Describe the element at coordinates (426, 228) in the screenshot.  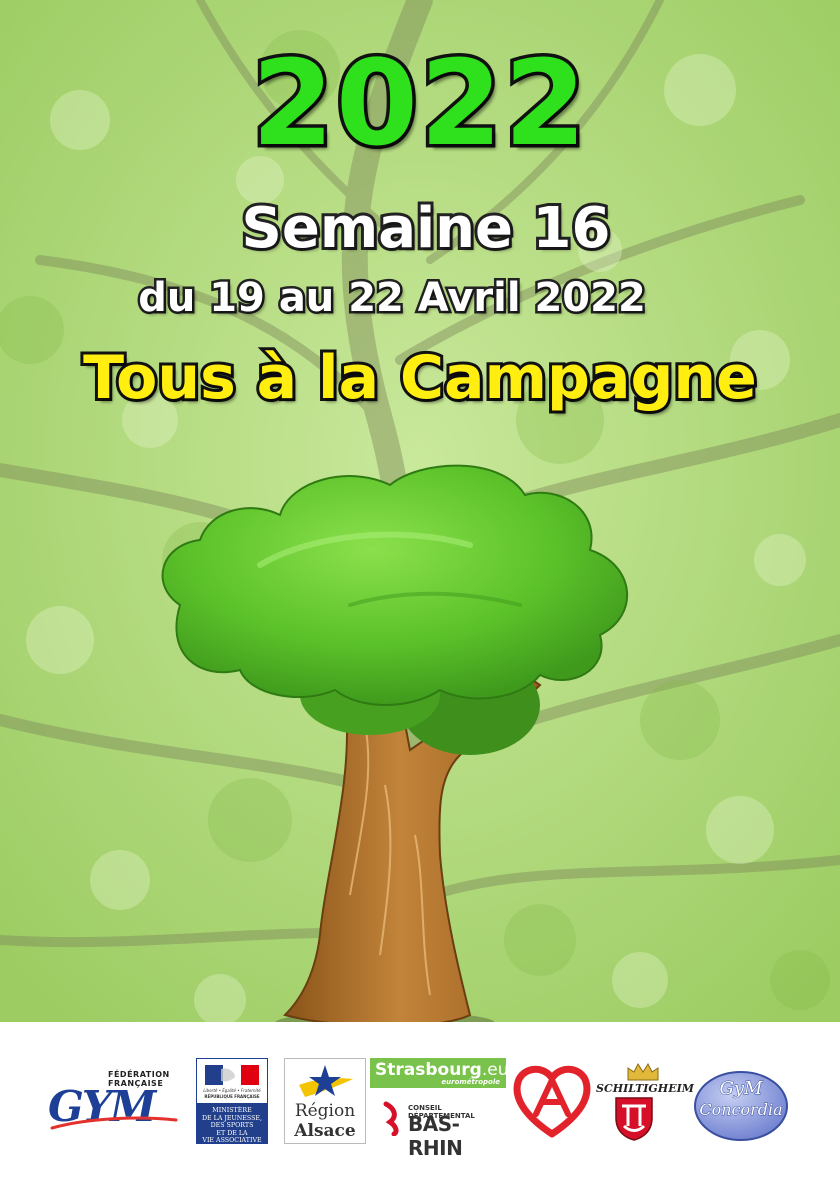
I see `week-title: Semaine 16` at that location.